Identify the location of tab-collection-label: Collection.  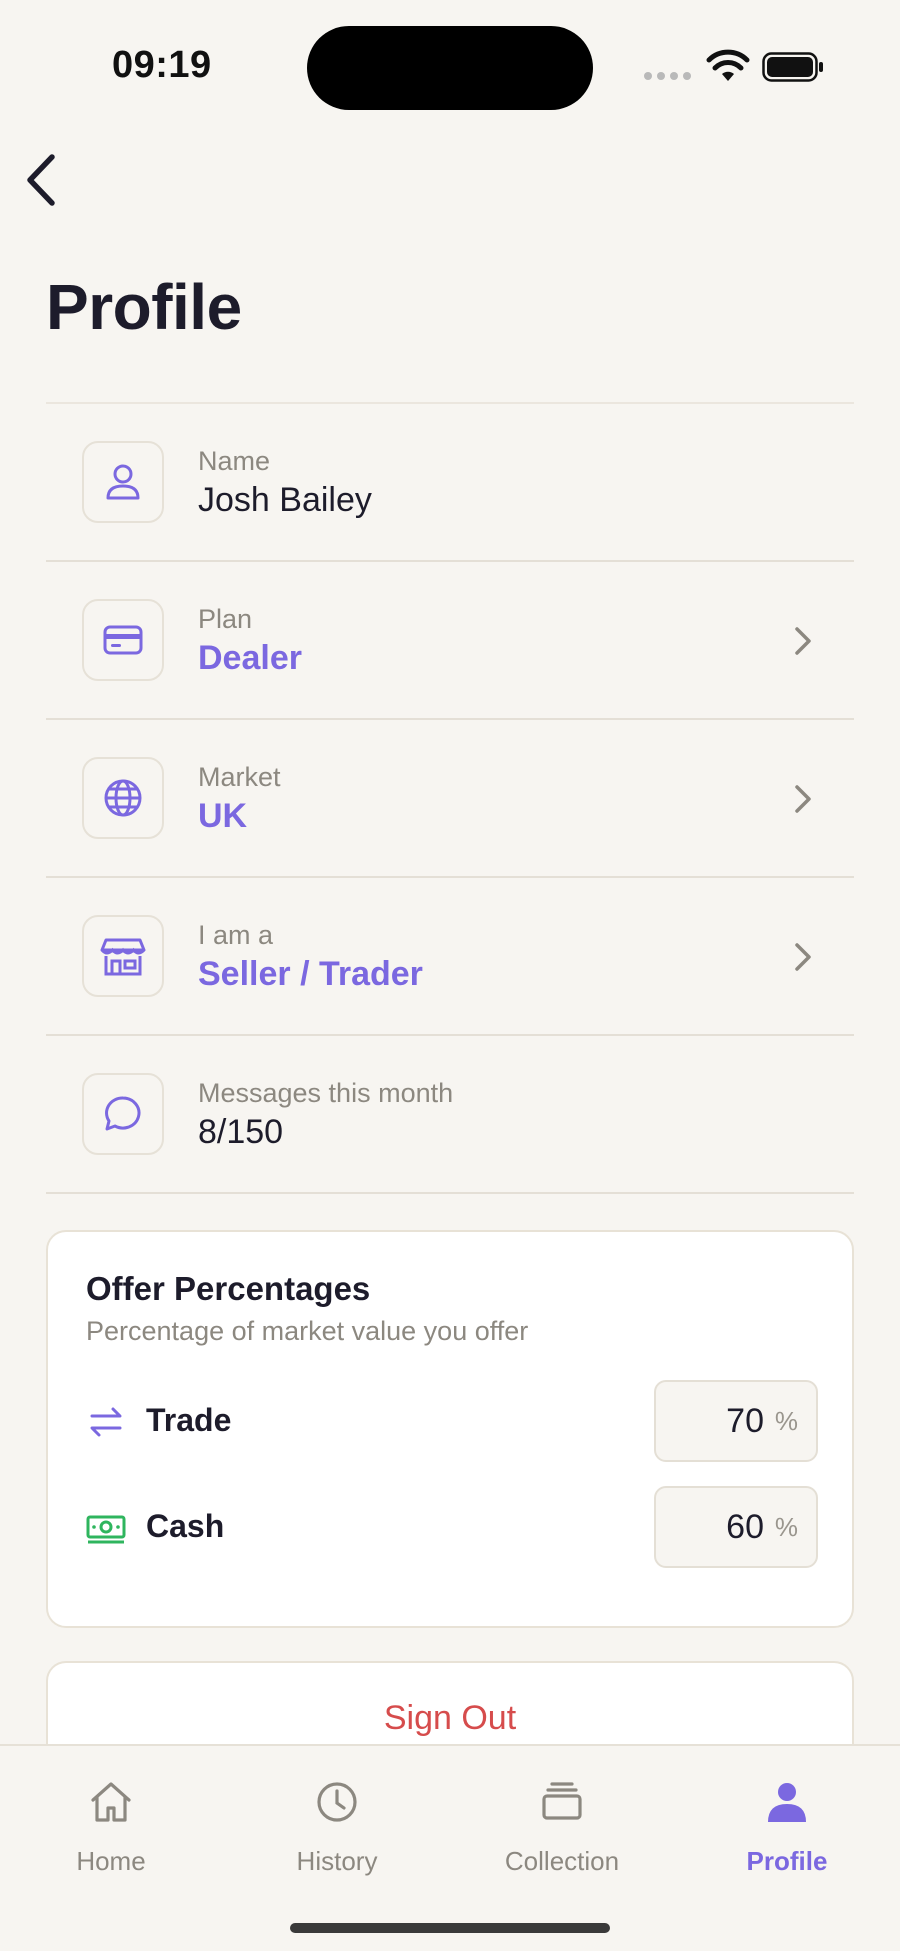
(562, 1861).